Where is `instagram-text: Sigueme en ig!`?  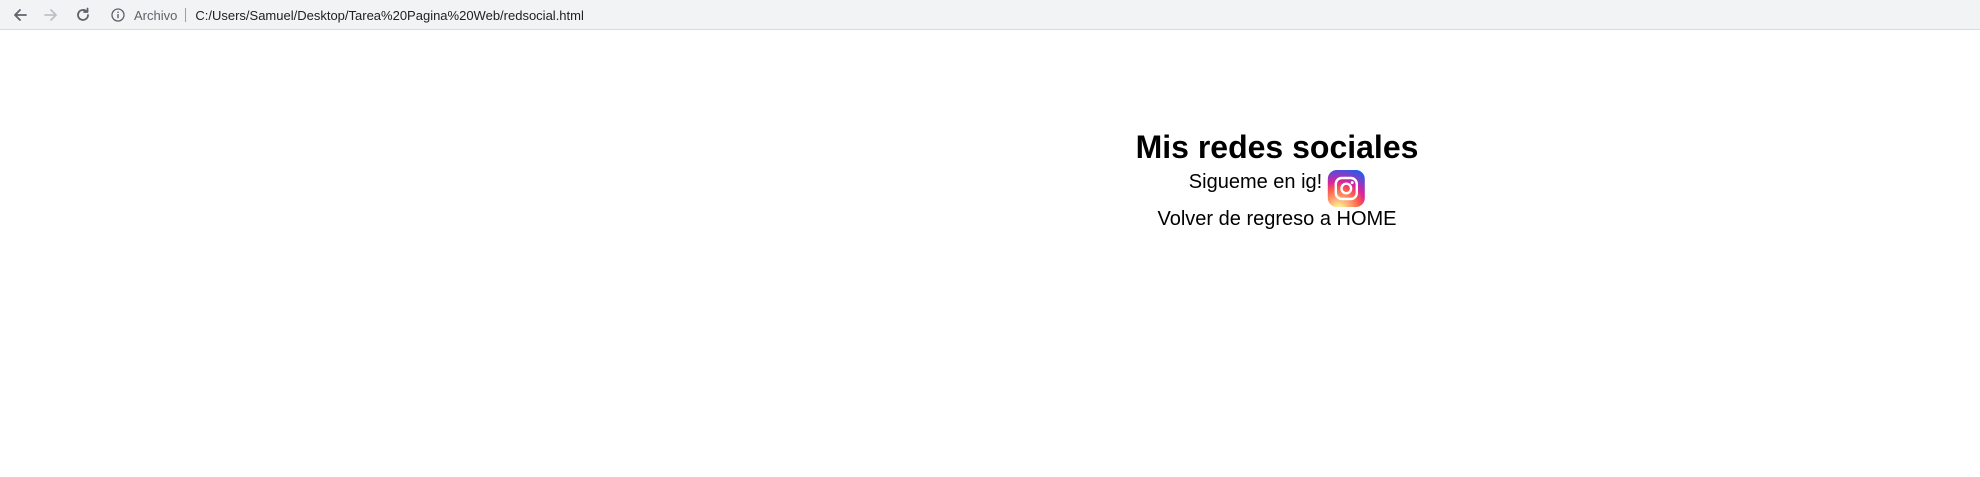 instagram-text: Sigueme en ig! is located at coordinates (1255, 182).